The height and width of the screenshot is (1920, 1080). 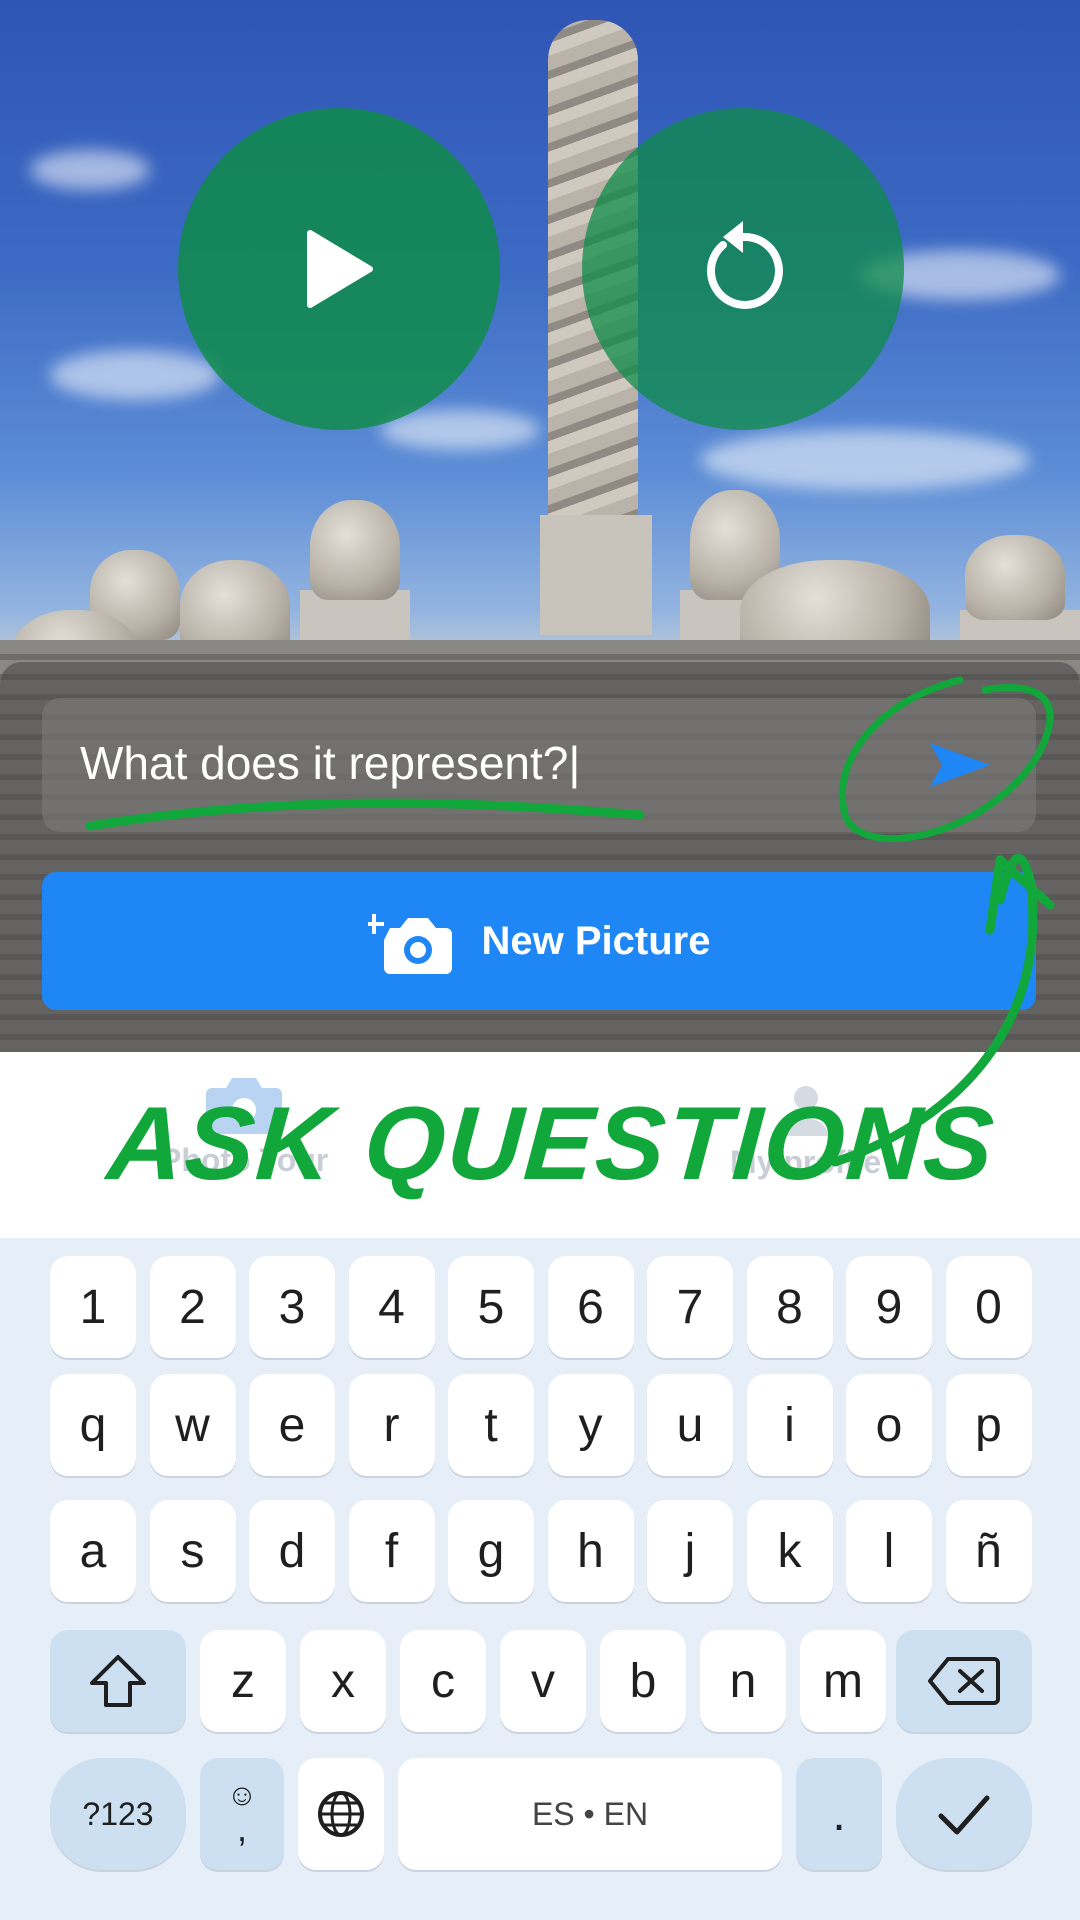 What do you see at coordinates (789, 1551) in the screenshot?
I see `key-k: k` at bounding box center [789, 1551].